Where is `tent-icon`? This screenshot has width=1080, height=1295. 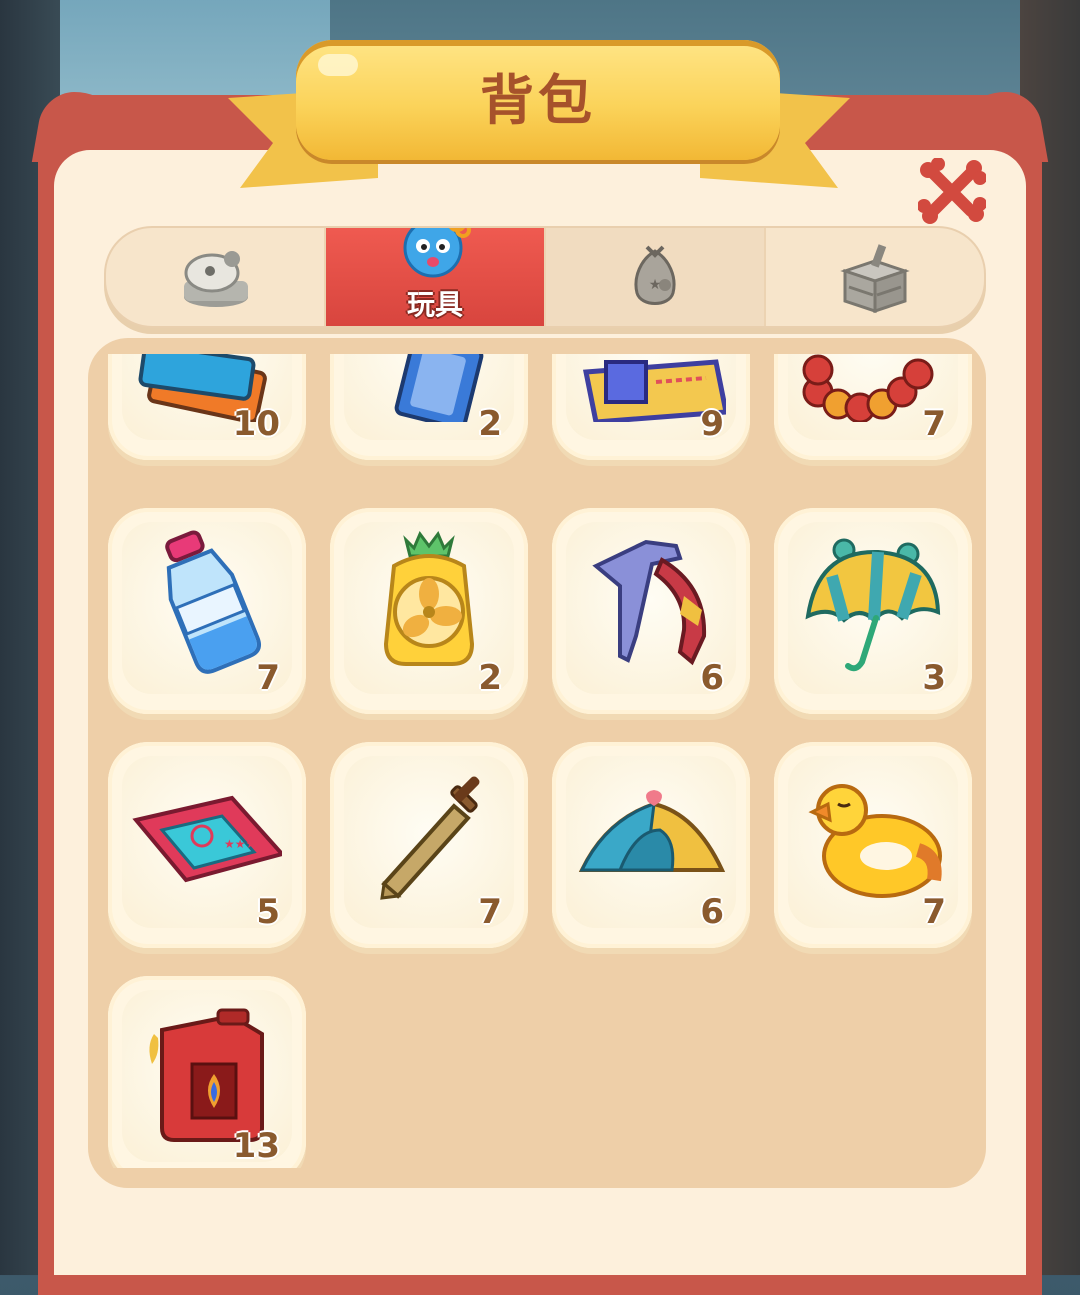 tent-icon is located at coordinates (652, 831).